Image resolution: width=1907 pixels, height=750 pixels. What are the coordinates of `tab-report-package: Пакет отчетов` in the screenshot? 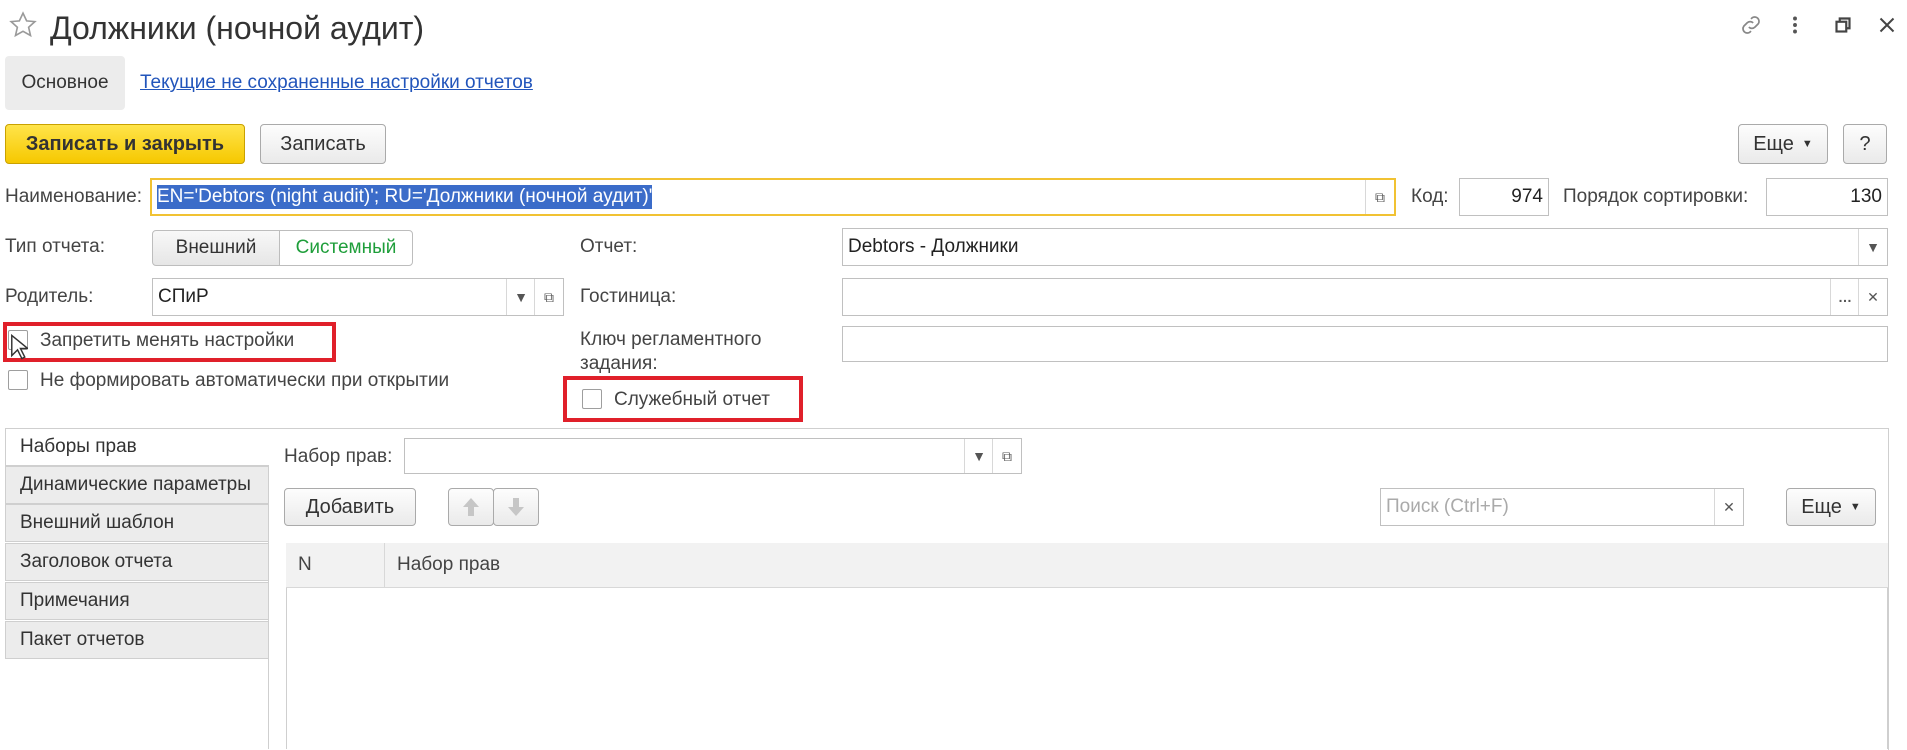 It's located at (137, 640).